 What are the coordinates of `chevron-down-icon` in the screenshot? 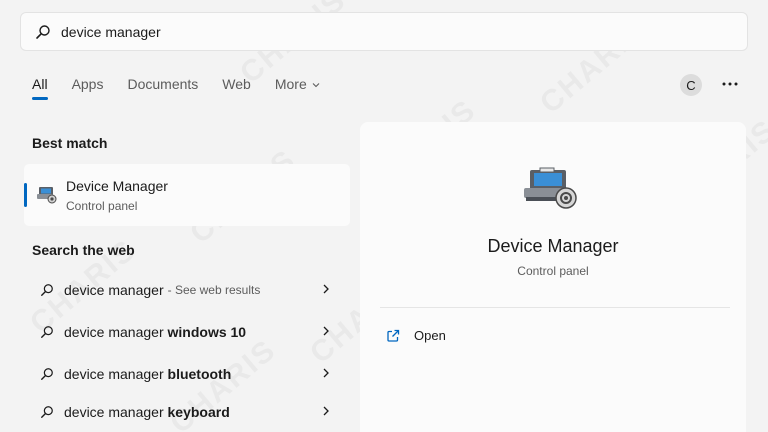 It's located at (316, 85).